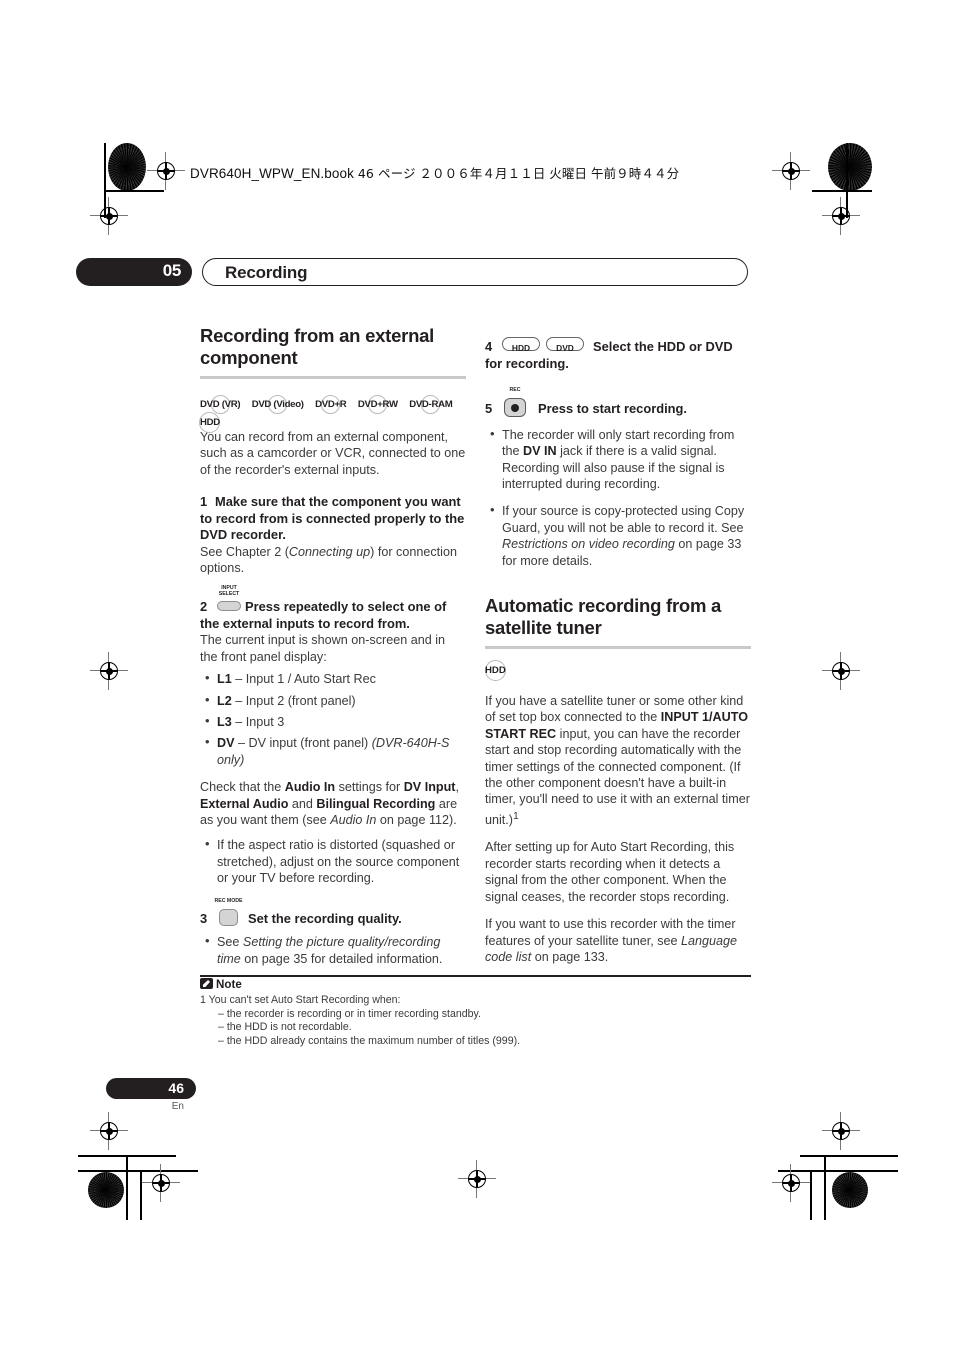  Describe the element at coordinates (134, 191) in the screenshot. I see `crop-mark-top-left-h` at that location.